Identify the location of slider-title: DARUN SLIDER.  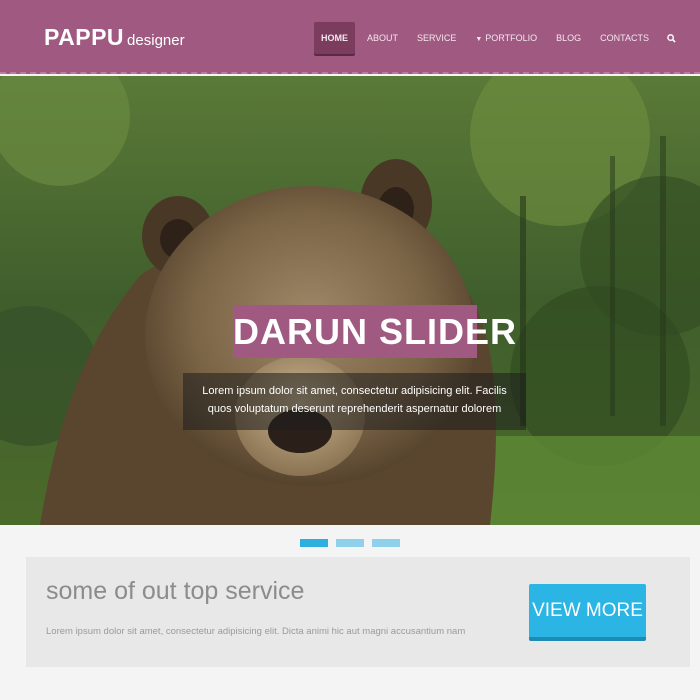
(374, 331).